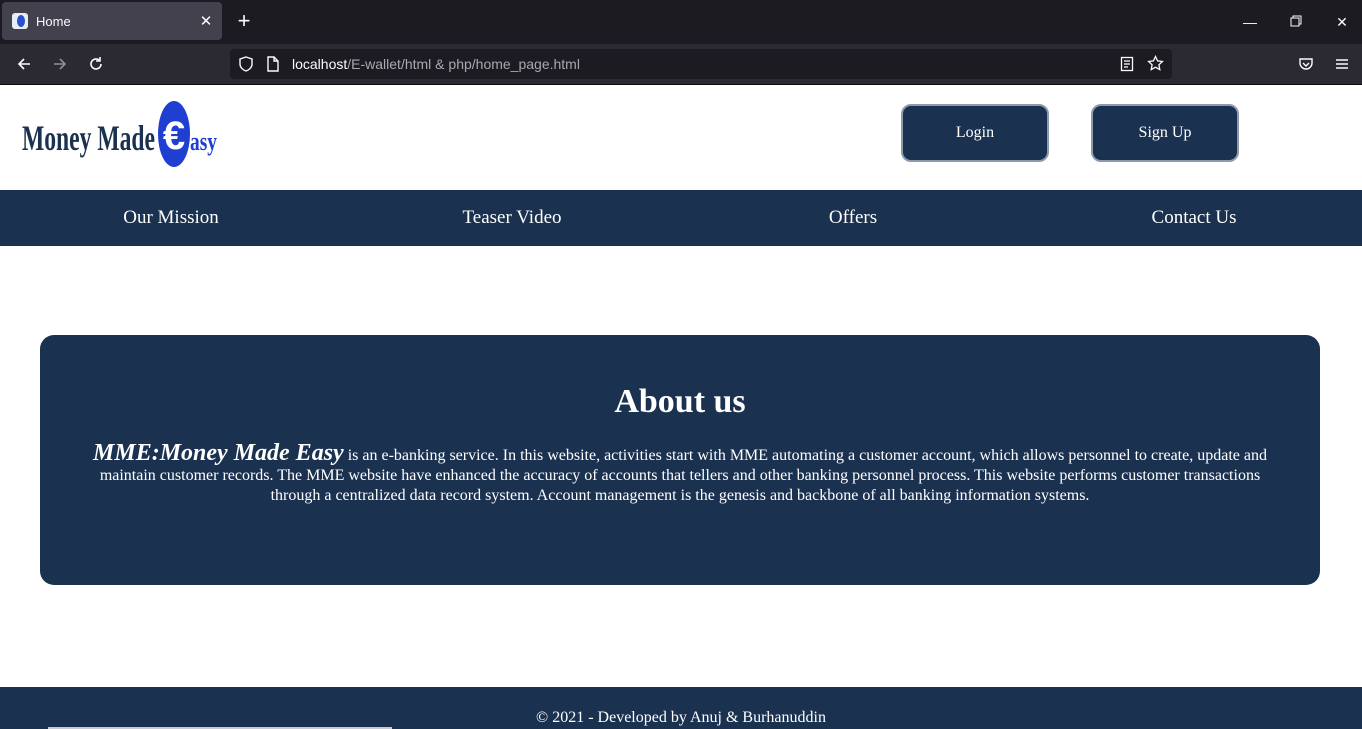 The height and width of the screenshot is (729, 1362). What do you see at coordinates (681, 708) in the screenshot?
I see `site-footer: © 2021 - Developed by Anuj & Burhanuddin` at bounding box center [681, 708].